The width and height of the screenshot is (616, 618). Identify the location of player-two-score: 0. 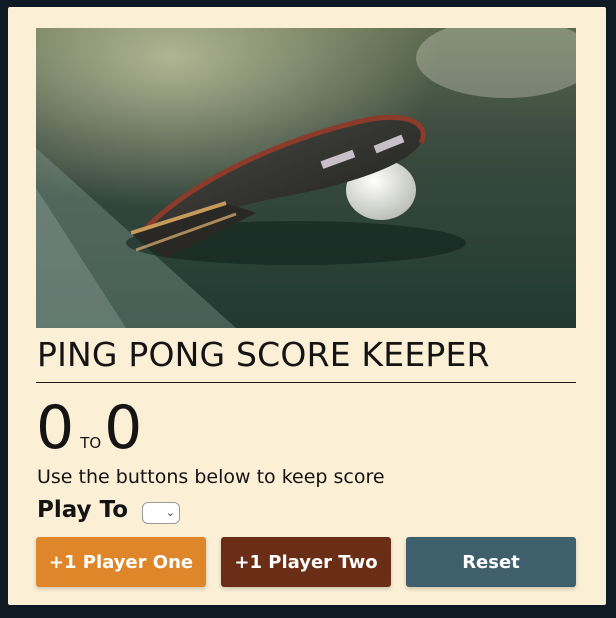
(123, 428).